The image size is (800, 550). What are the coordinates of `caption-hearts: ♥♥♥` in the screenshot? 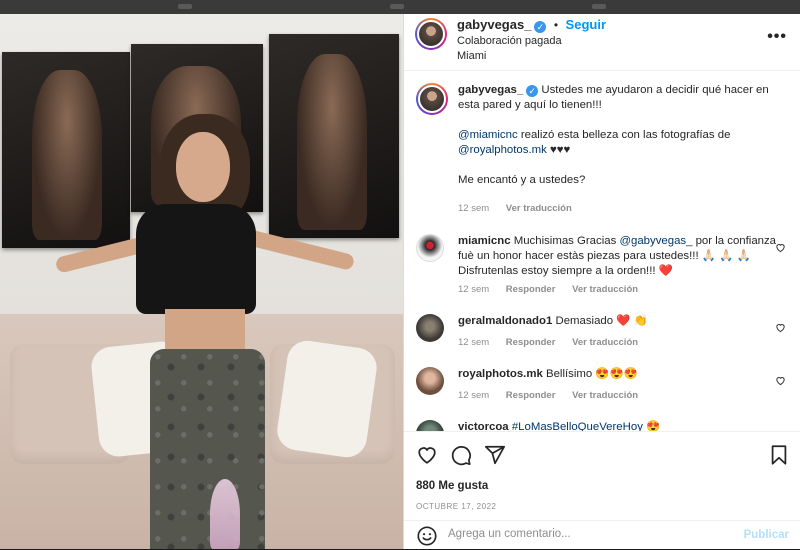 It's located at (558, 150).